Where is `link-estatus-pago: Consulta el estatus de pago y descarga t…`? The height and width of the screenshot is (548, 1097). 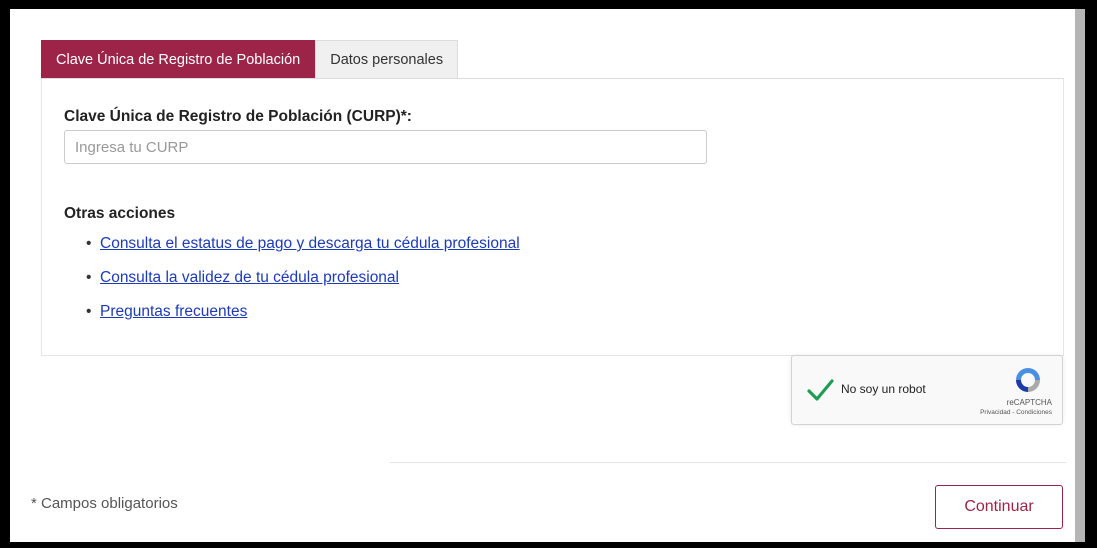
link-estatus-pago: Consulta el estatus de pago y descarga t… is located at coordinates (310, 243).